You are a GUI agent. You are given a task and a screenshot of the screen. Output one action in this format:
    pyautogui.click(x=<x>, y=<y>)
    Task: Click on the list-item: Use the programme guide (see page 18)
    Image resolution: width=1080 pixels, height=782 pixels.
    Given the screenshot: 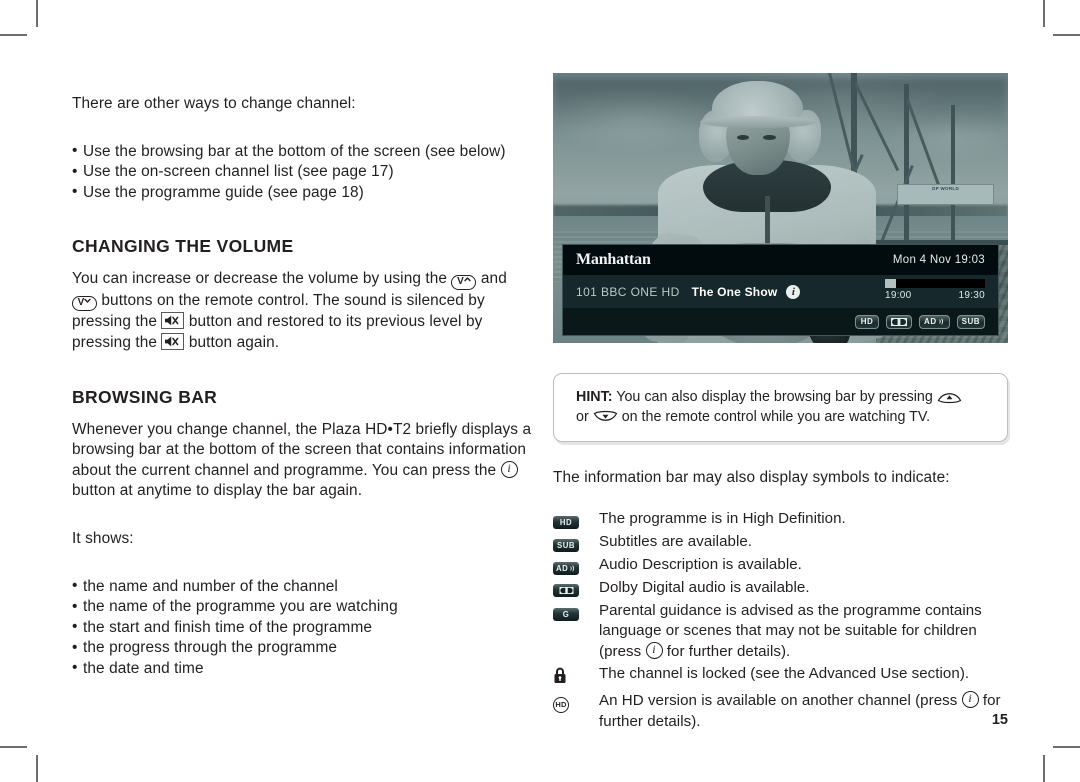 What is the action you would take?
    pyautogui.click(x=303, y=193)
    